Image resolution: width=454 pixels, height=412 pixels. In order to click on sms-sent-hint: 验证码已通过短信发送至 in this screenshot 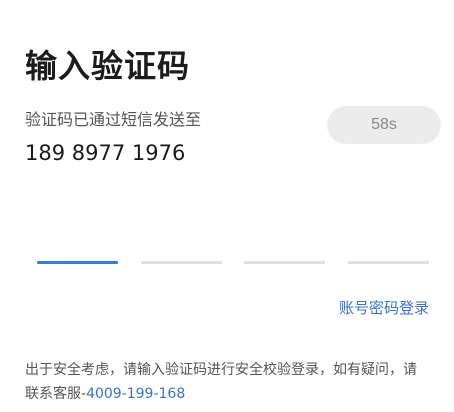, I will do `click(113, 119)`.